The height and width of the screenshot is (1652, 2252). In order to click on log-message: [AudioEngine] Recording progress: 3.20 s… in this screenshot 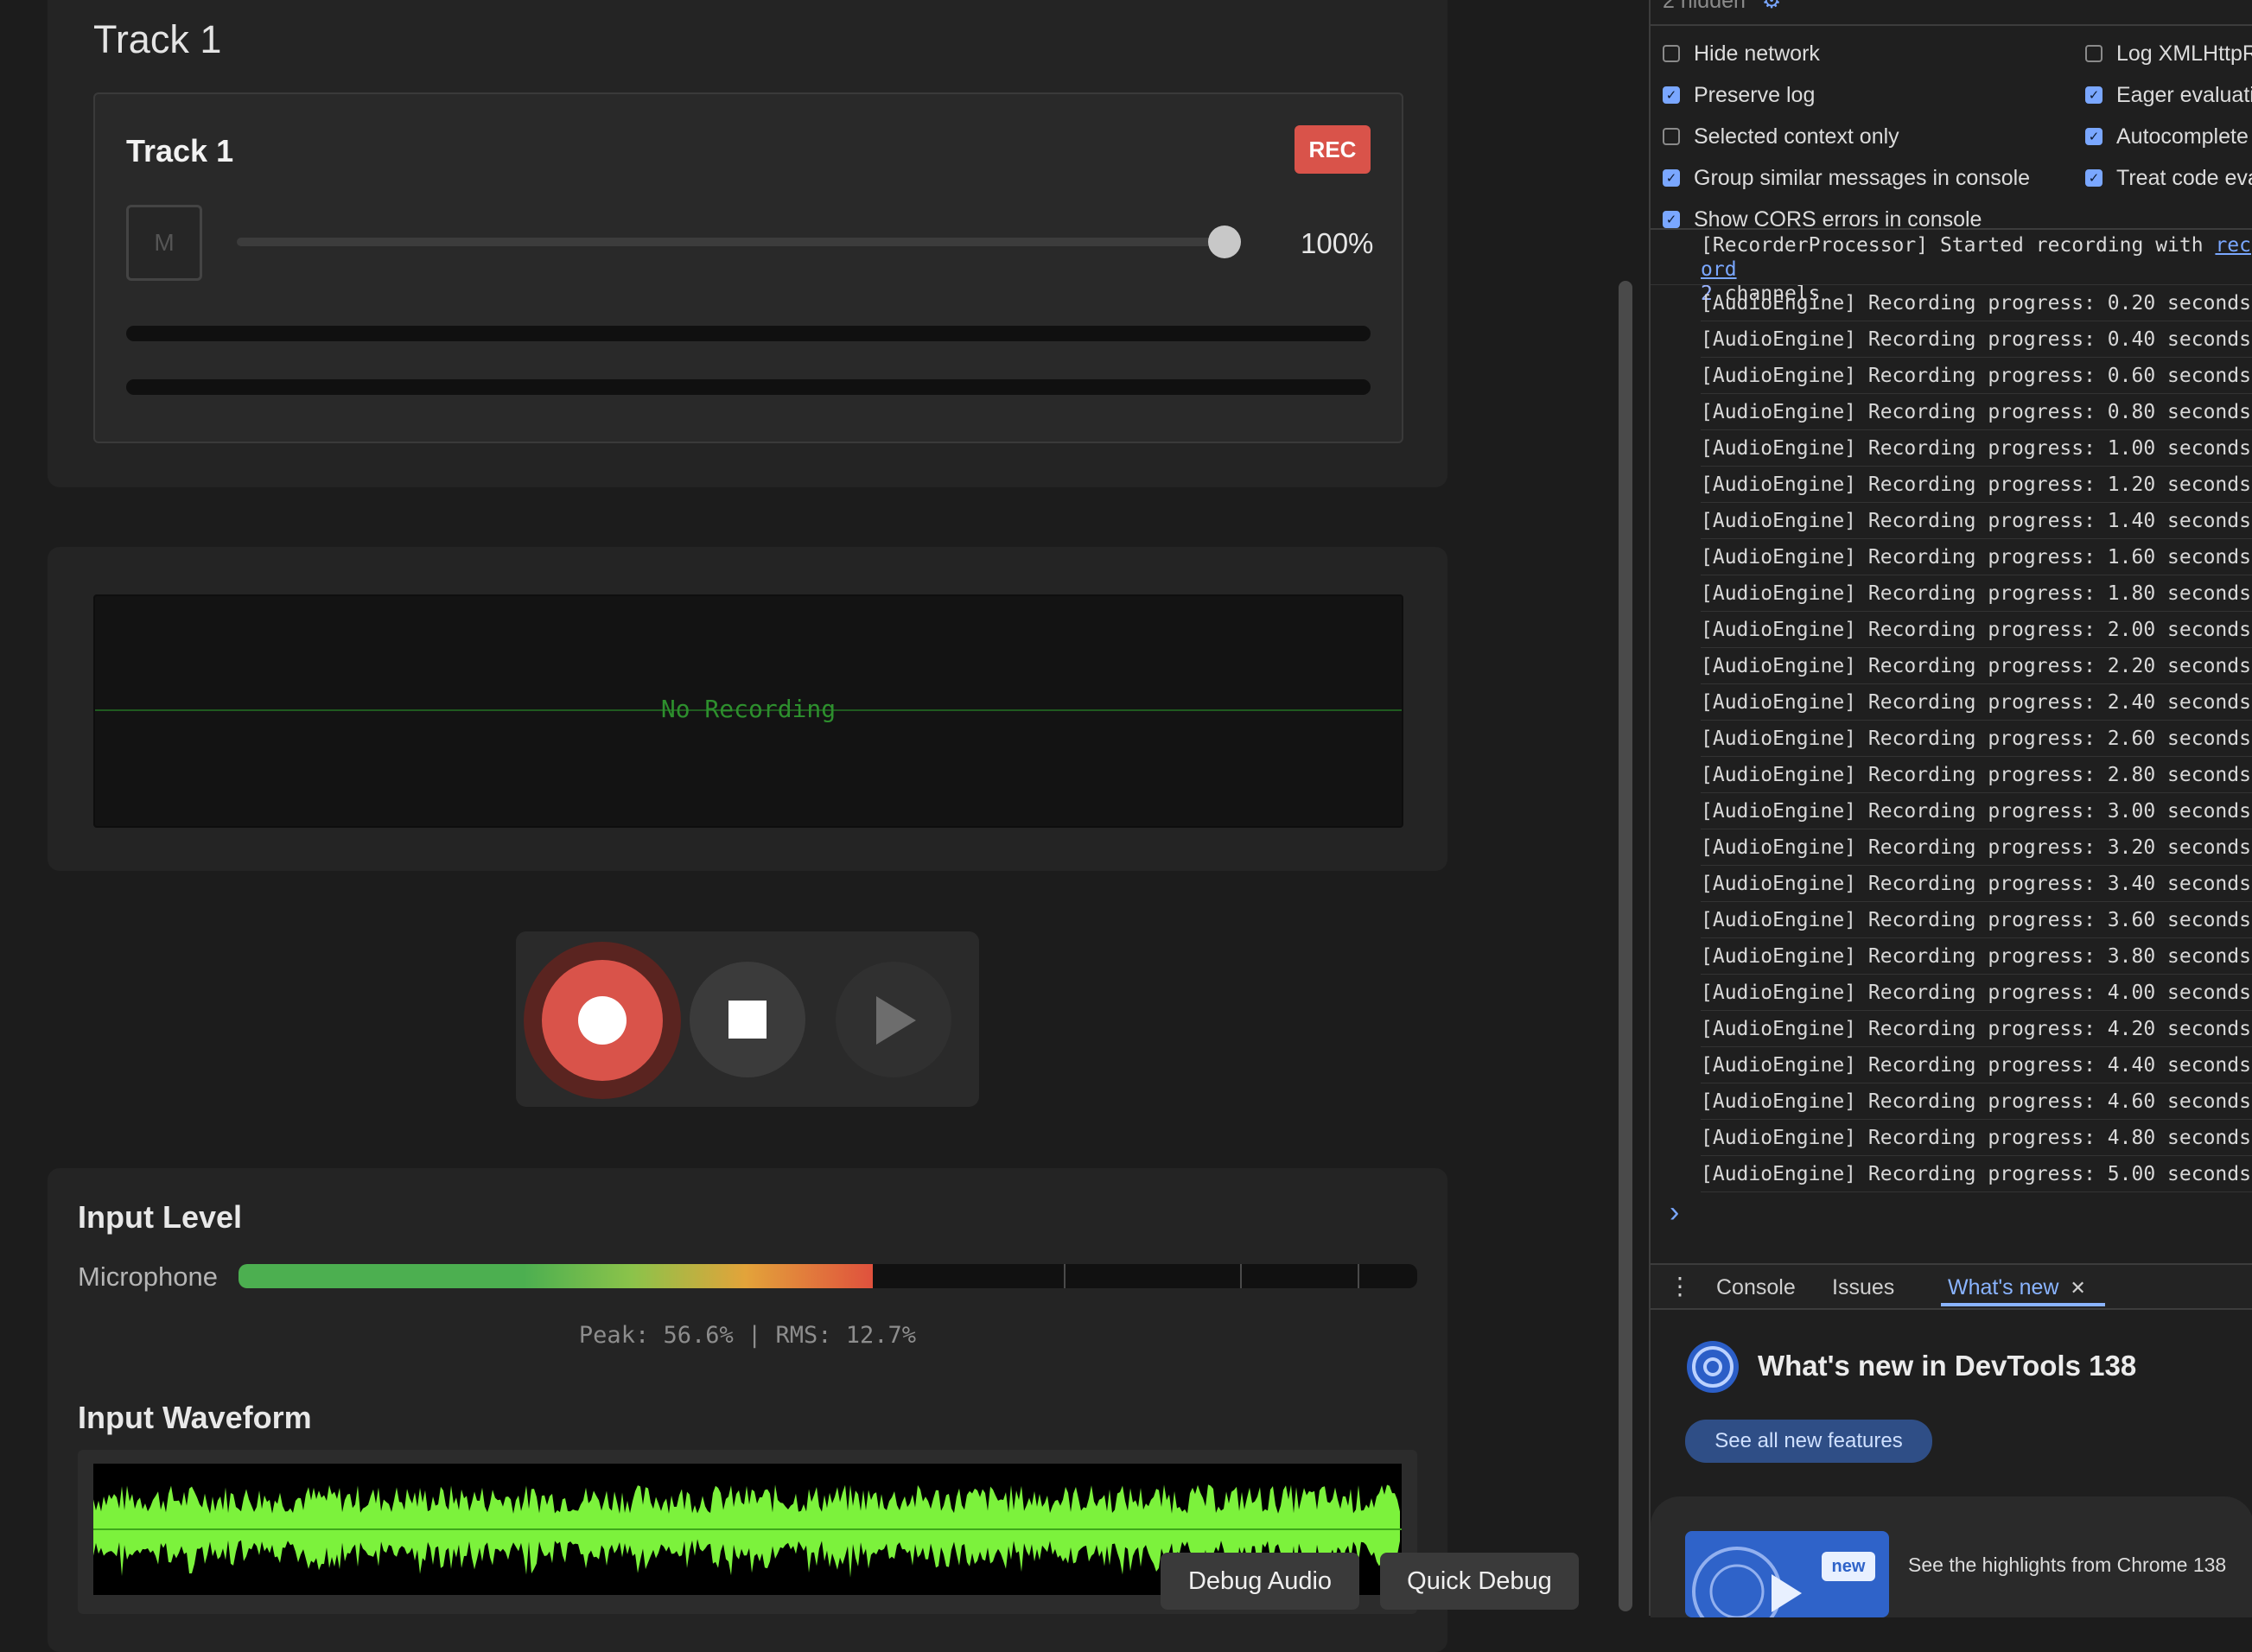, I will do `click(1976, 848)`.